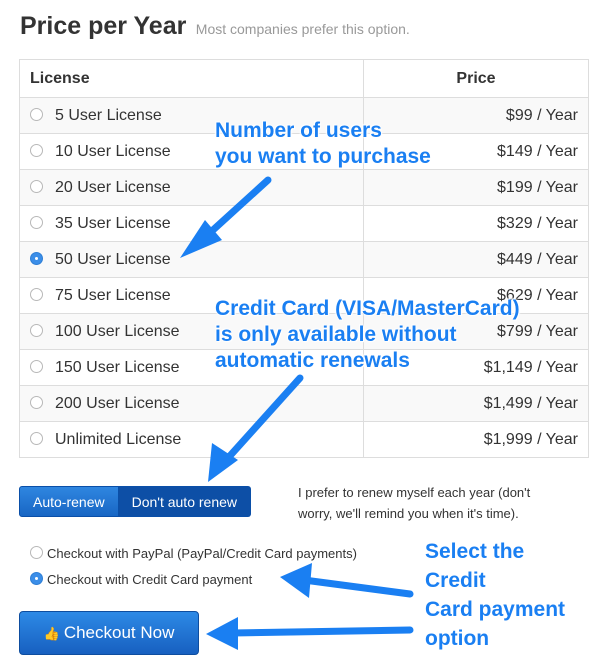  I want to click on thumbs-up-icon: 👍, so click(51, 633).